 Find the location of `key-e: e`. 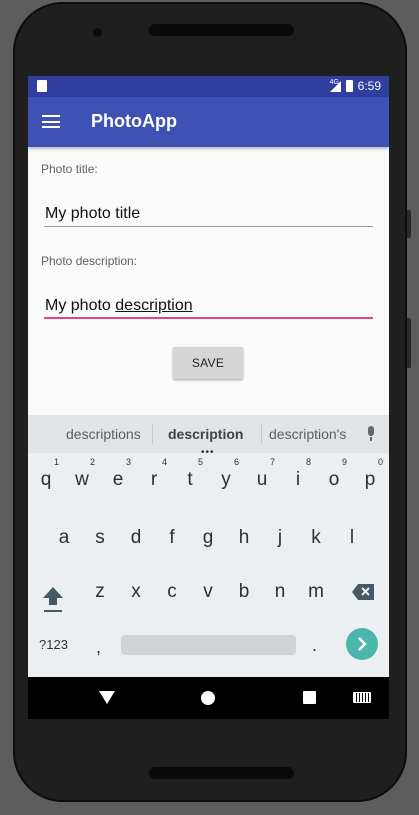

key-e: e is located at coordinates (118, 480).